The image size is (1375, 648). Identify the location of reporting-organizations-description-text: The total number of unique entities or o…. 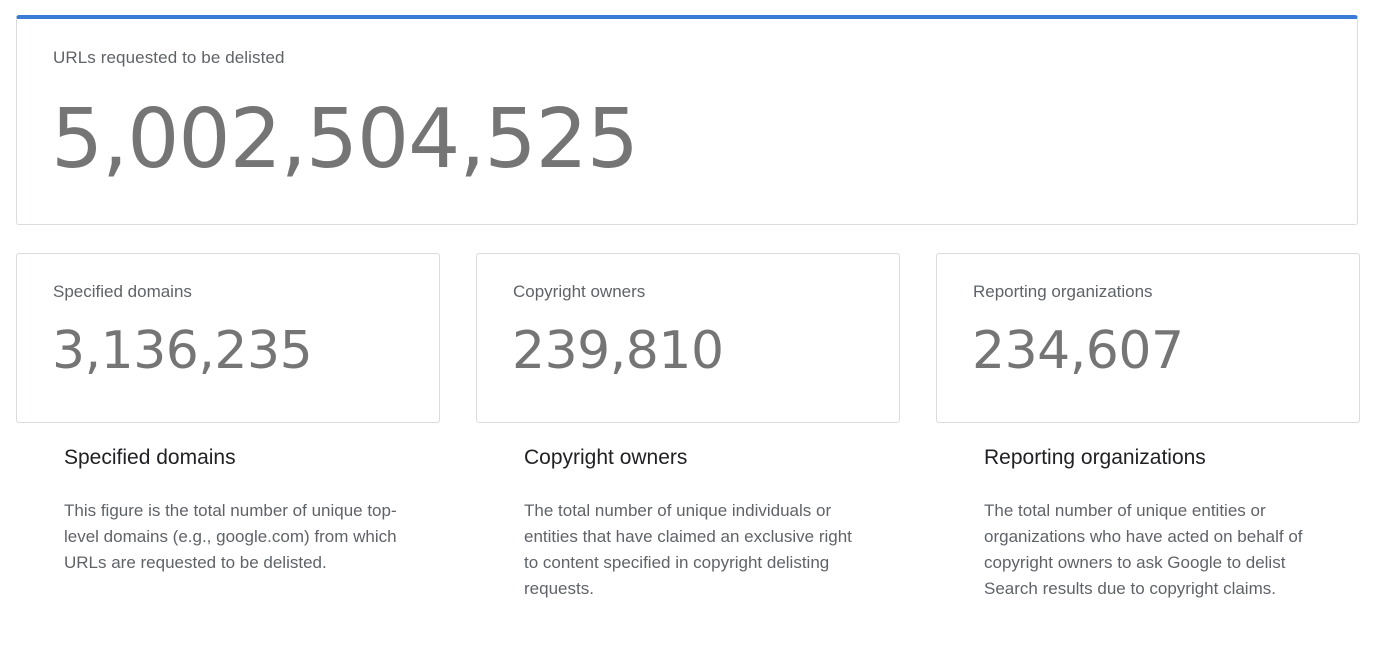
(1143, 549).